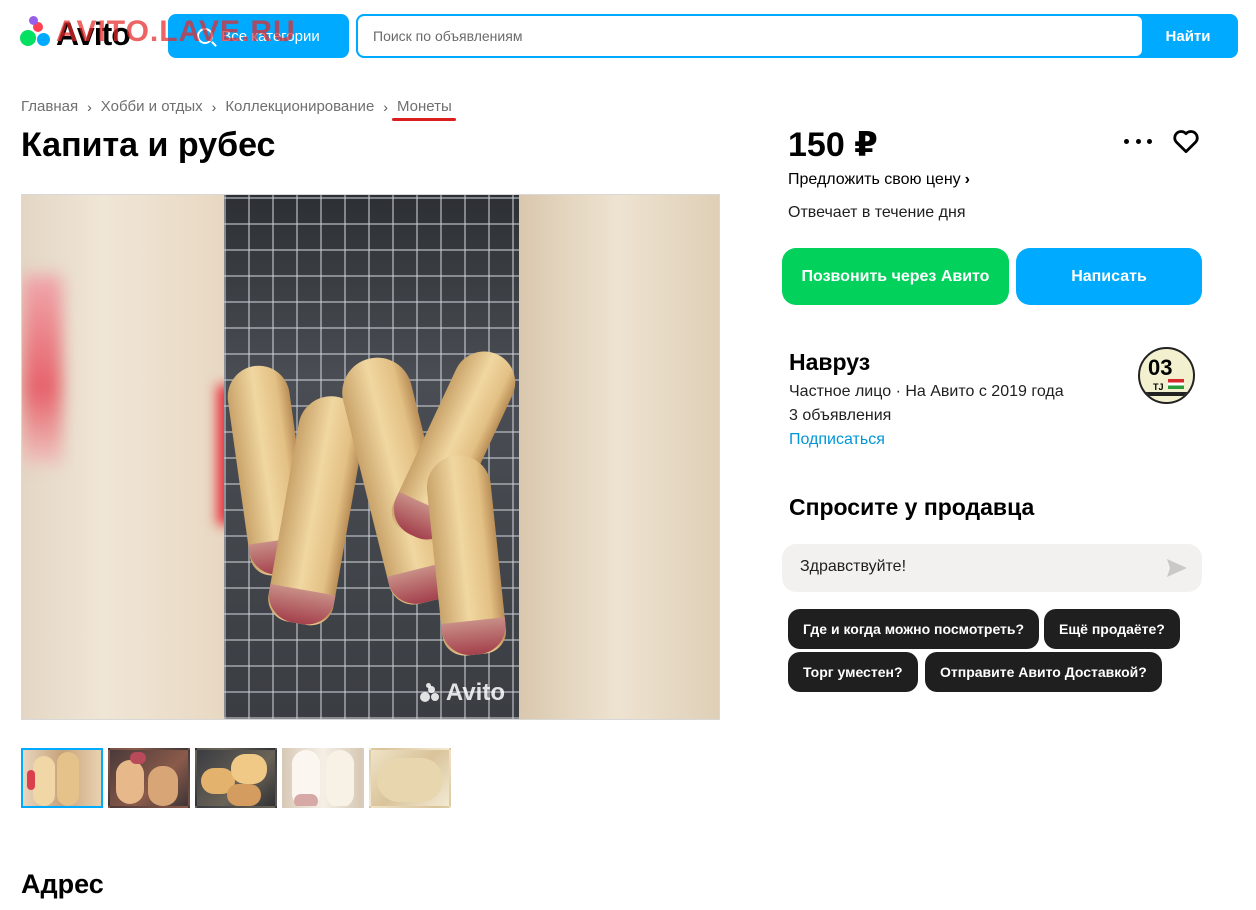 The width and height of the screenshot is (1256, 910). Describe the element at coordinates (62, 884) in the screenshot. I see `address-heading: Адрес` at that location.